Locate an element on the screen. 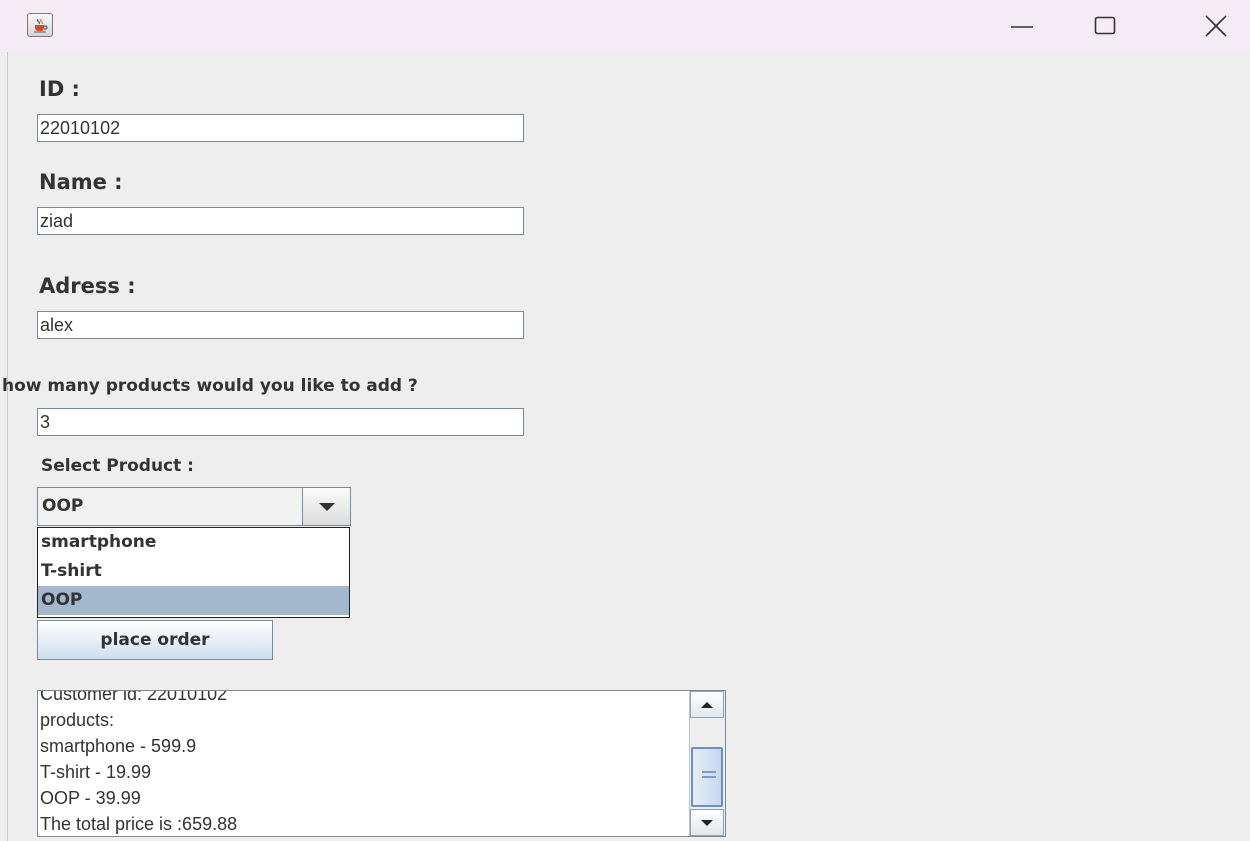  window-border is located at coordinates (7, 446).